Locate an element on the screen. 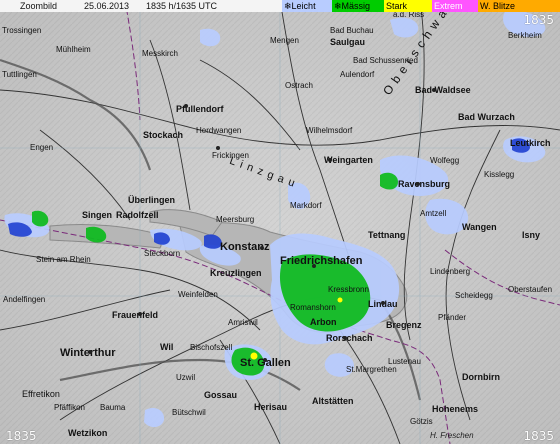 This screenshot has height=444, width=560. place-label: Mengen is located at coordinates (284, 40).